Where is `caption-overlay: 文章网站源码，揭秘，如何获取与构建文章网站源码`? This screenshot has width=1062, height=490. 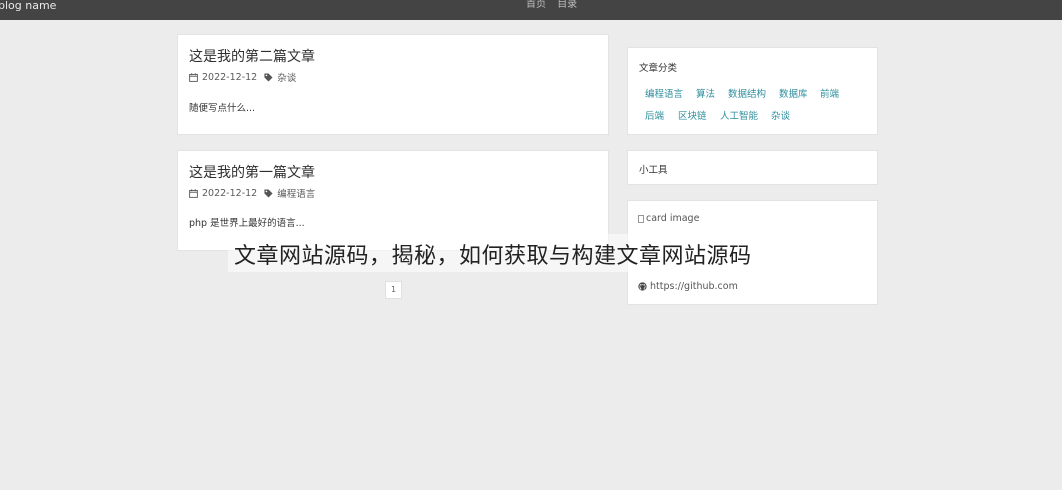 caption-overlay: 文章网站源码，揭秘，如何获取与构建文章网站源码 is located at coordinates (531, 253).